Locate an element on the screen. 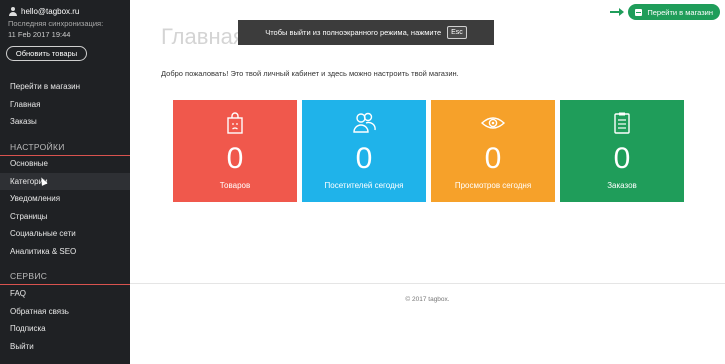  stat-tile-orders: 0 Заказов is located at coordinates (622, 151).